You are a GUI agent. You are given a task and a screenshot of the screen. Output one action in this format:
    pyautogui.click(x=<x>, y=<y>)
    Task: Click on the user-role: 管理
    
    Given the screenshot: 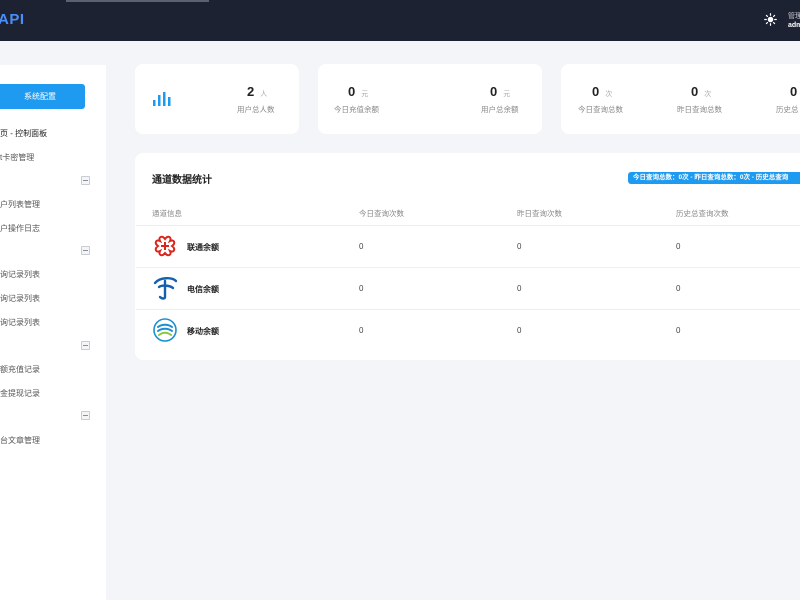 What is the action you would take?
    pyautogui.click(x=794, y=16)
    